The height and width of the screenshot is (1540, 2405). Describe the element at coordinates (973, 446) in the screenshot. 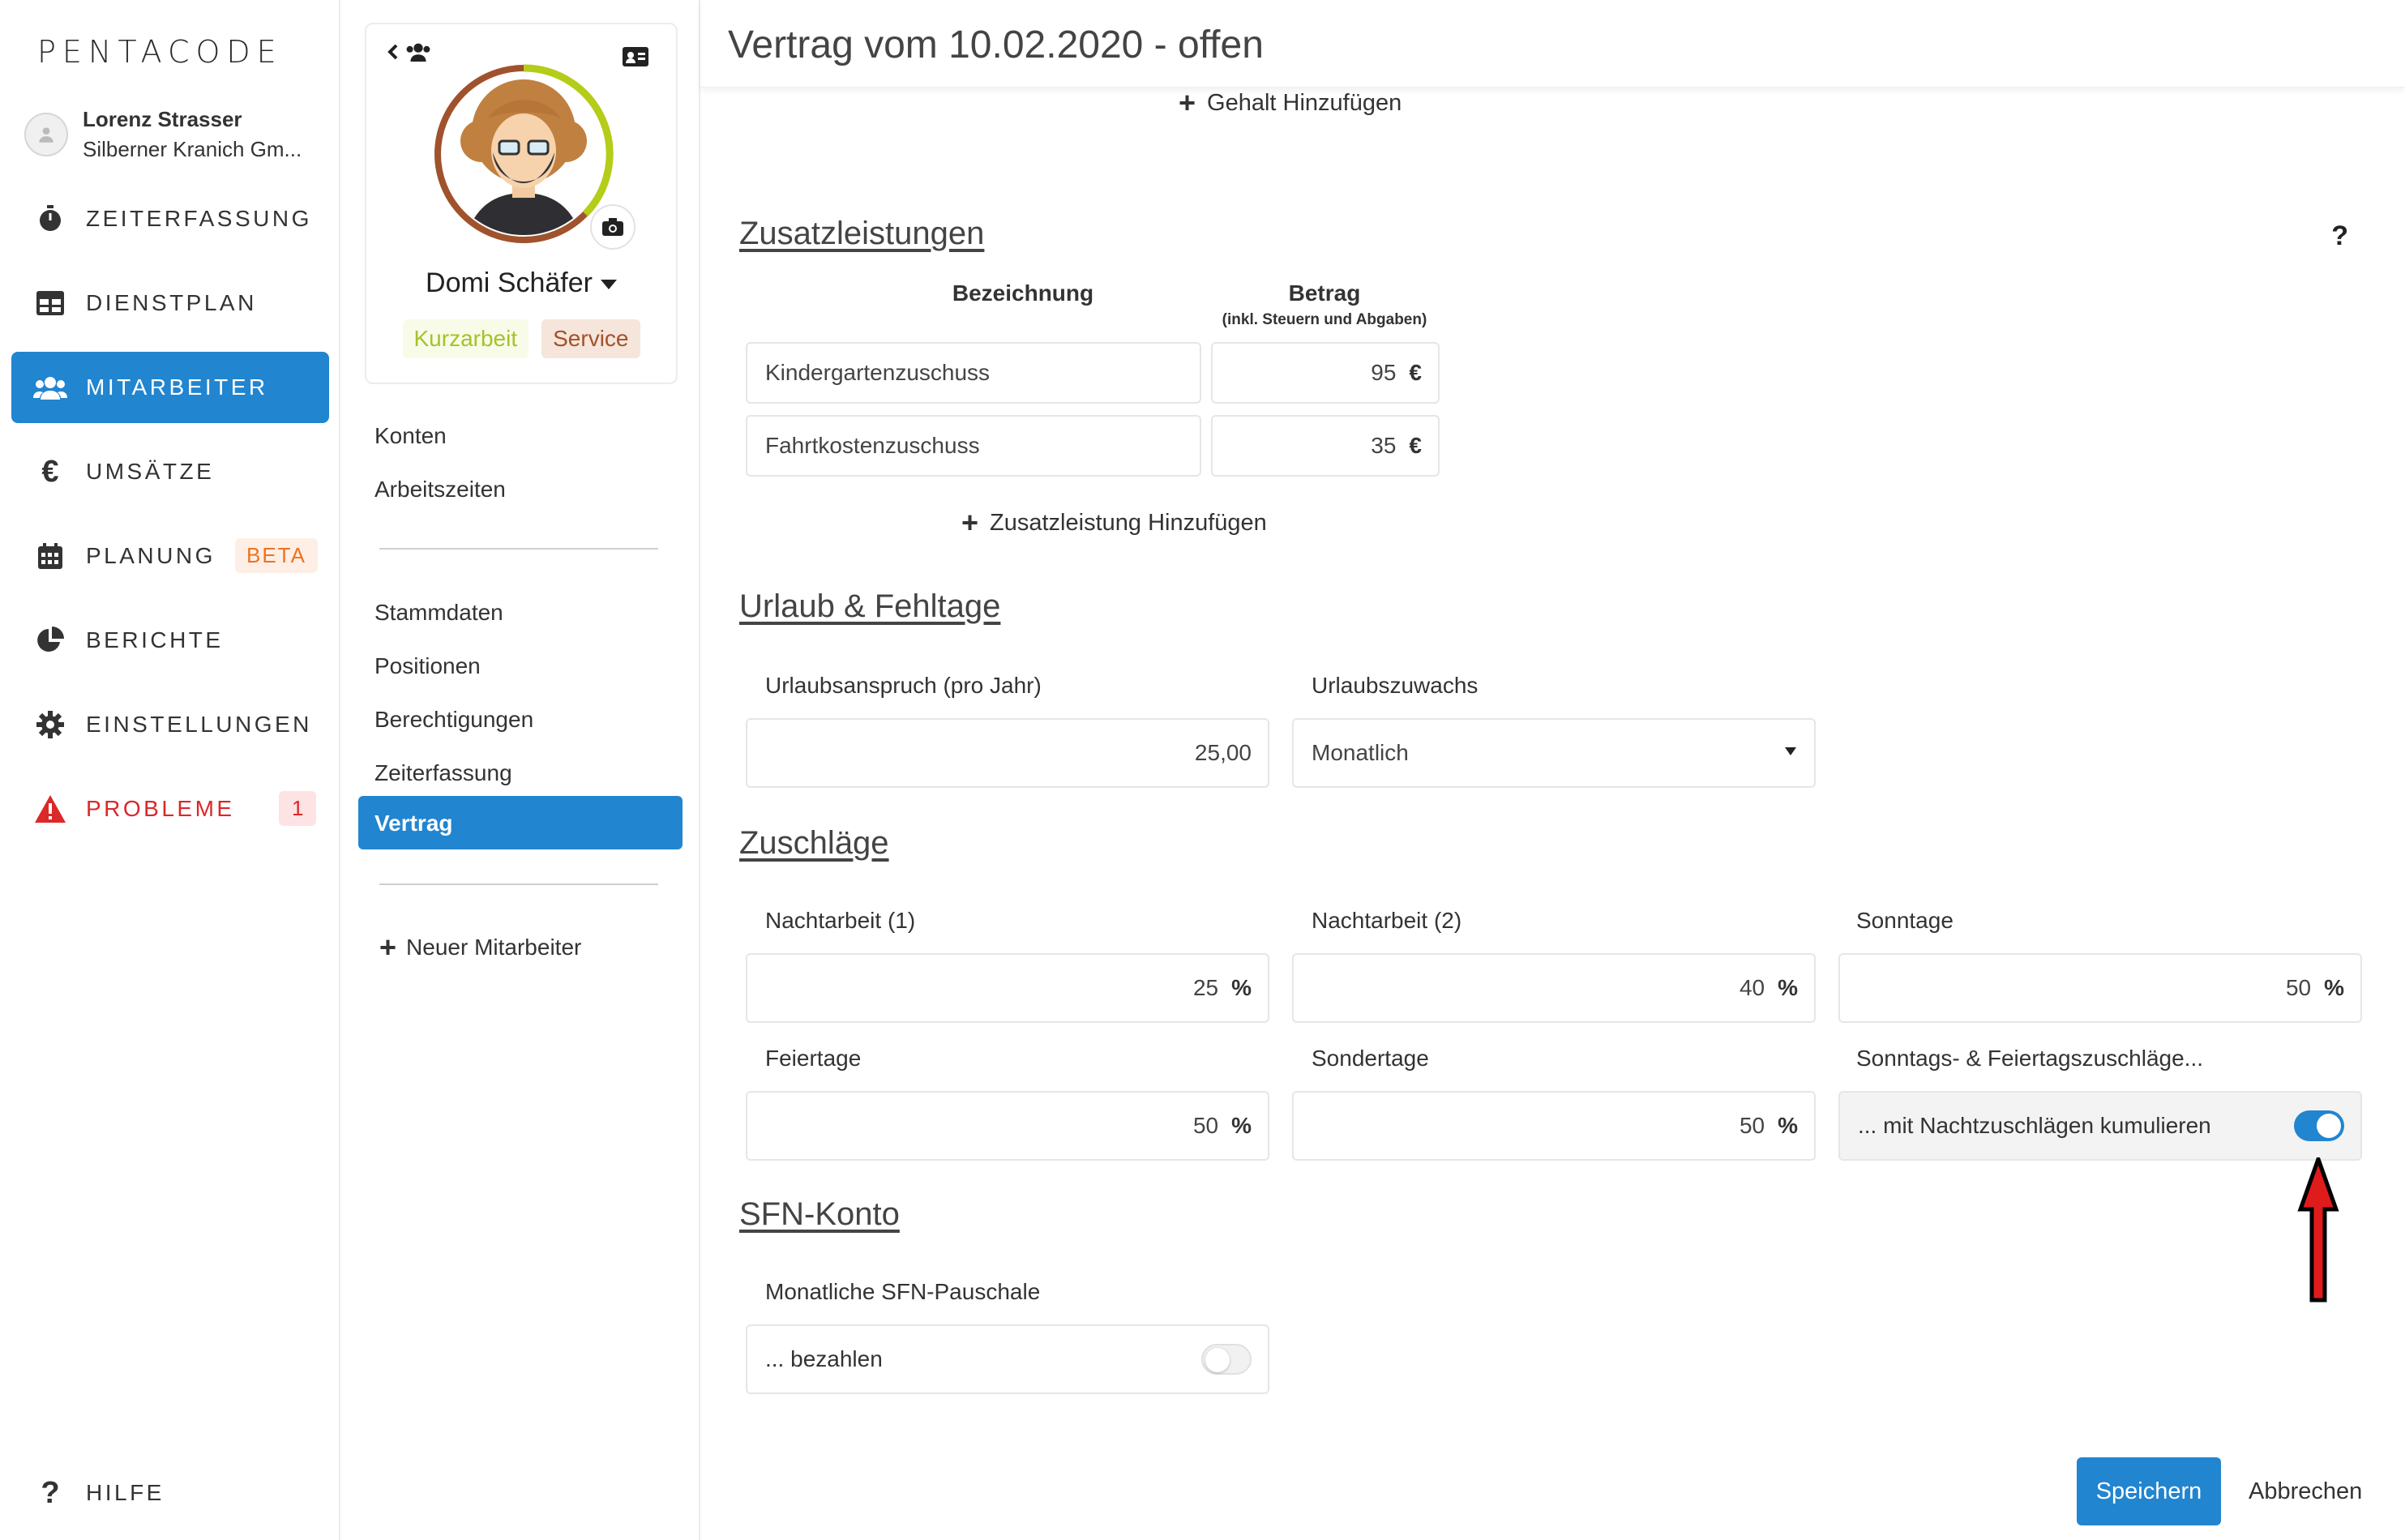

I see `zusatz-name-input: Fahrtkostenzuschuss` at that location.